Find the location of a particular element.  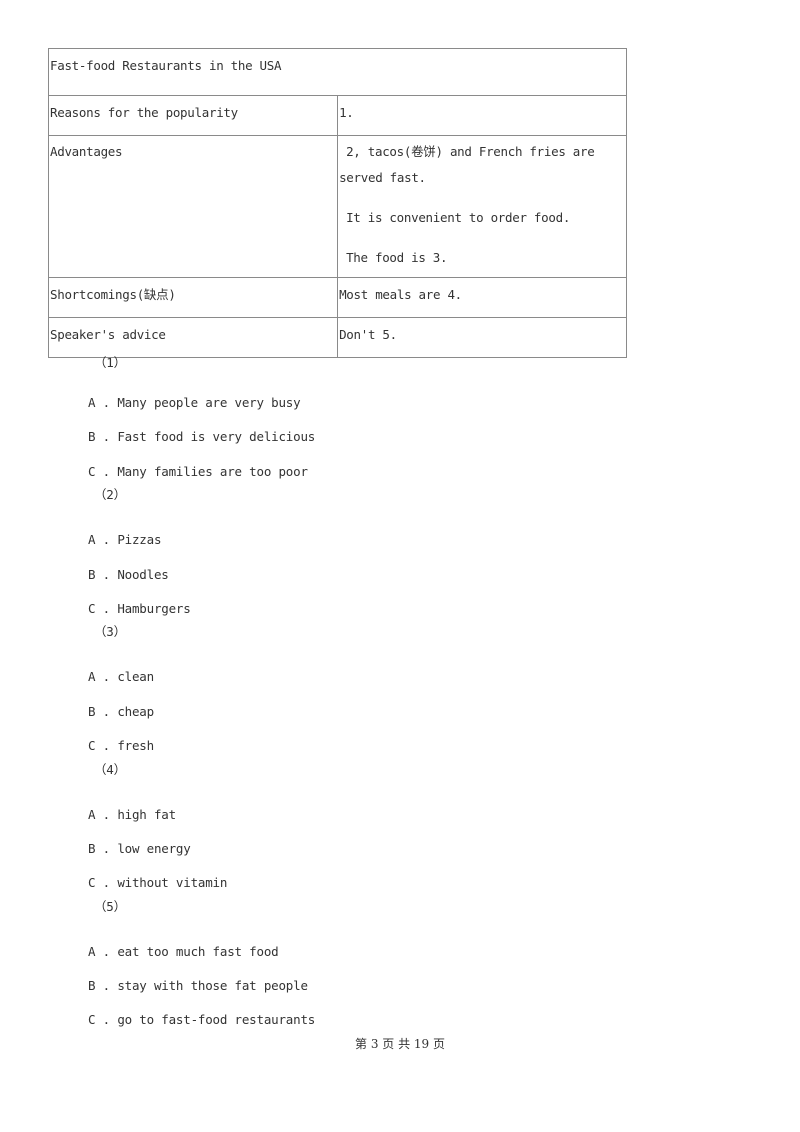

answer-option: C . Many families are too poor is located at coordinates (201, 469).